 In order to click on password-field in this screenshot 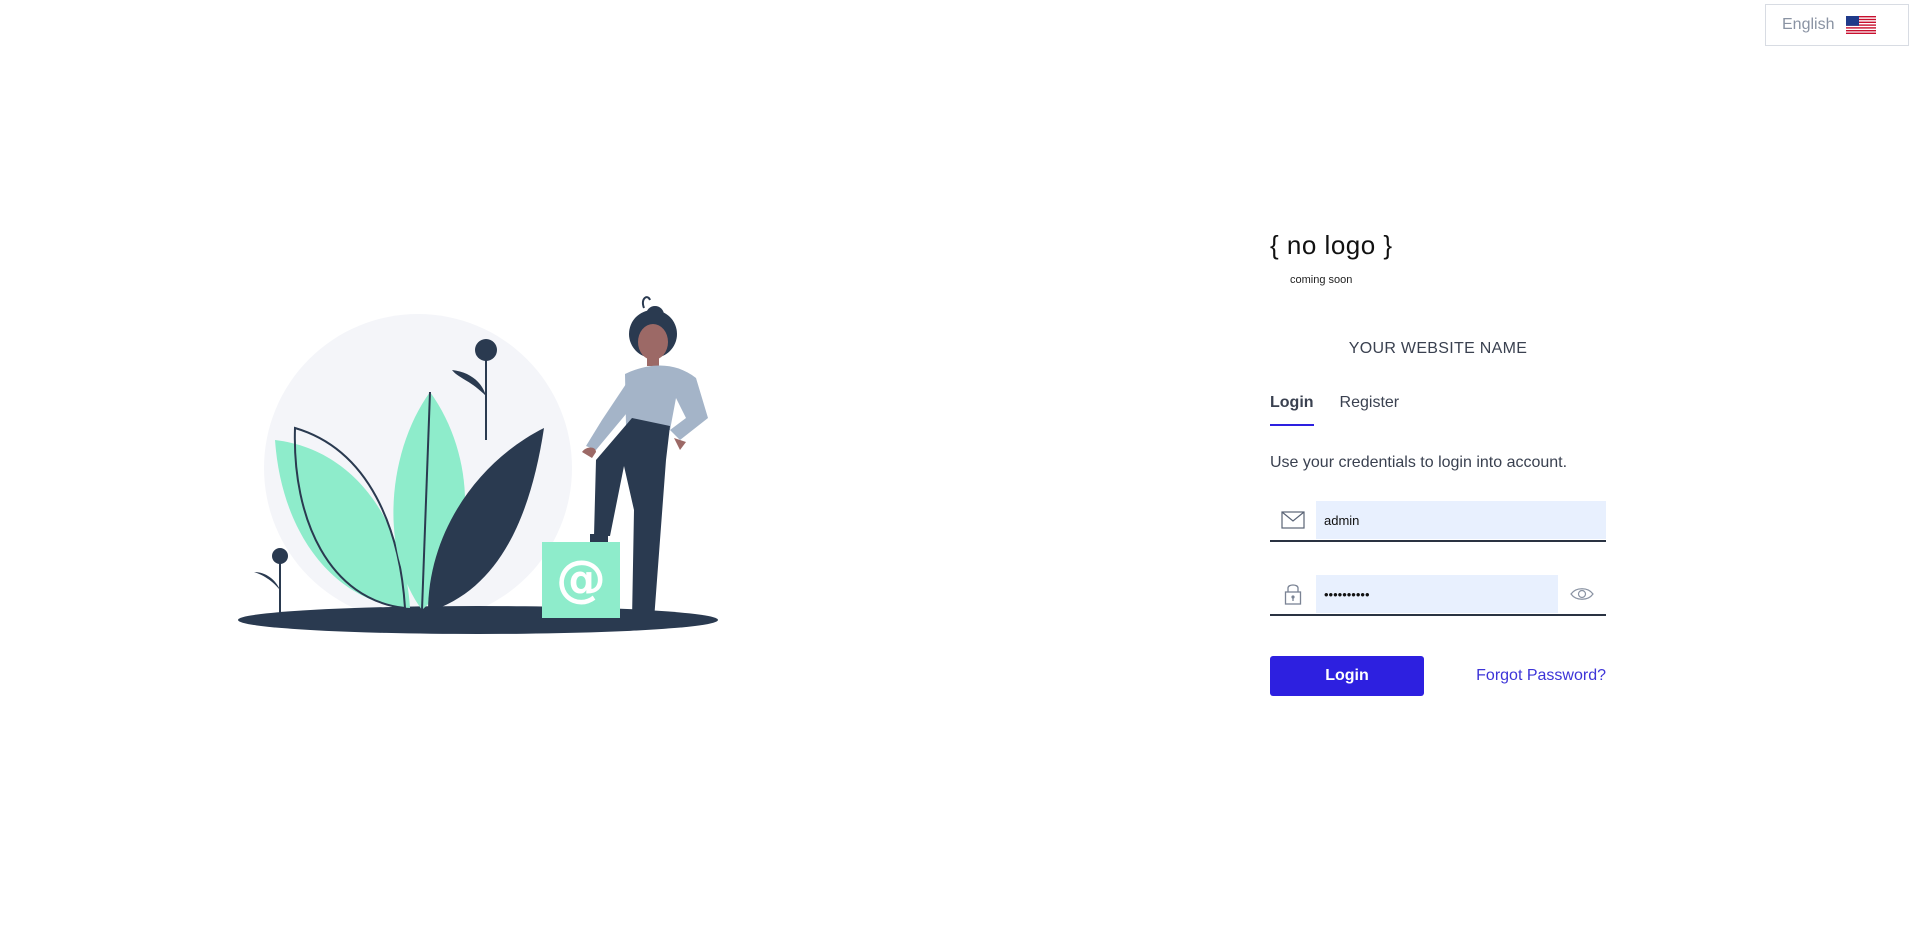, I will do `click(1438, 595)`.